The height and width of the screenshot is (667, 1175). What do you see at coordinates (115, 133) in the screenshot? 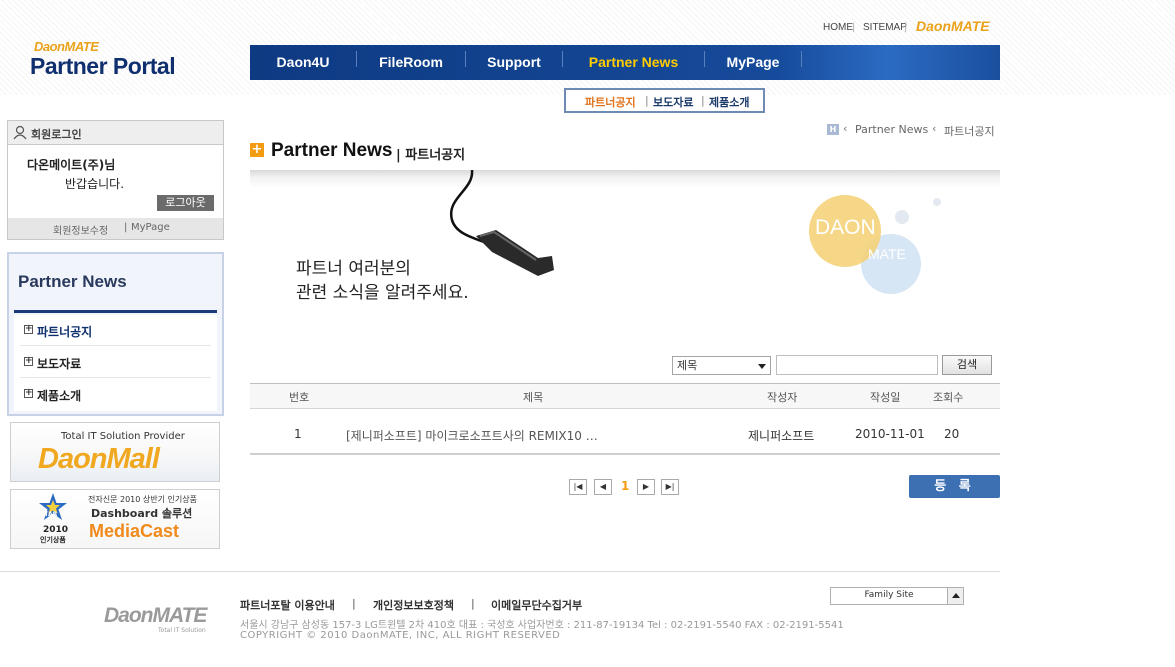
I see `login-header: 회원로그인` at bounding box center [115, 133].